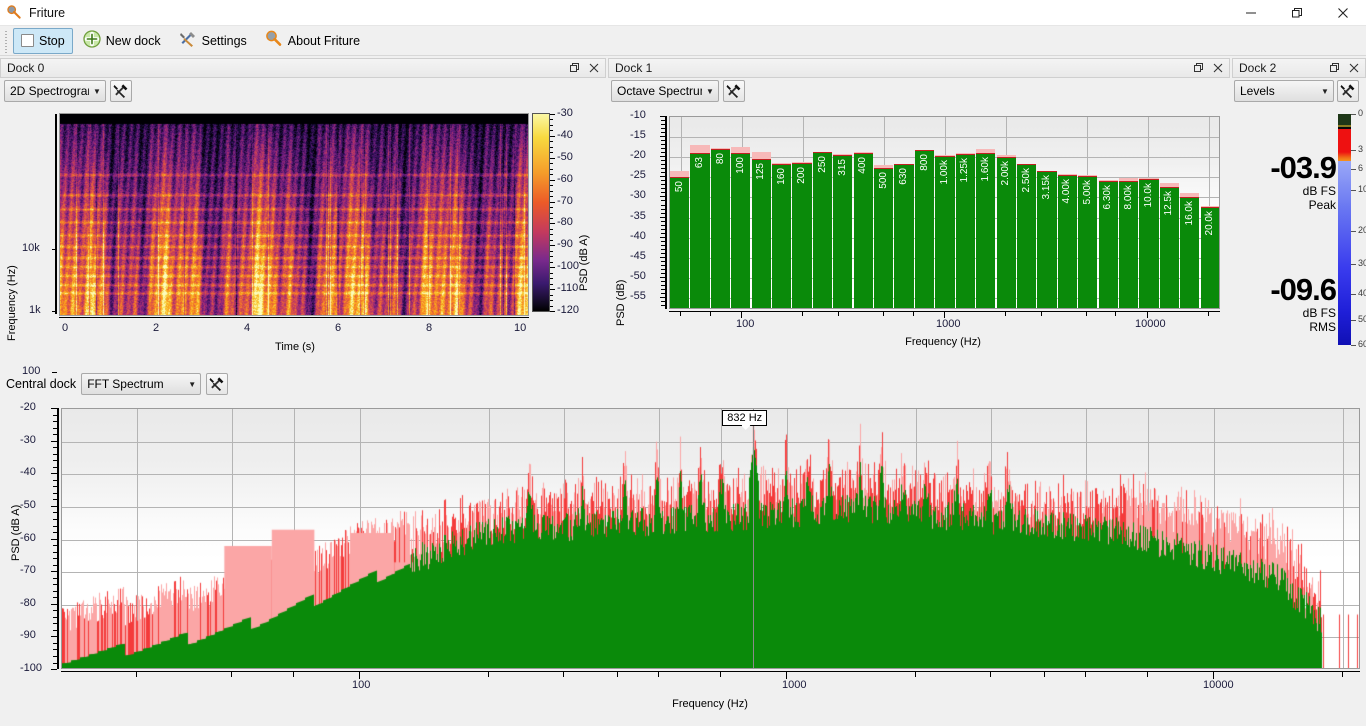 This screenshot has height=726, width=1366. I want to click on octave-bar-label: 400, so click(863, 165).